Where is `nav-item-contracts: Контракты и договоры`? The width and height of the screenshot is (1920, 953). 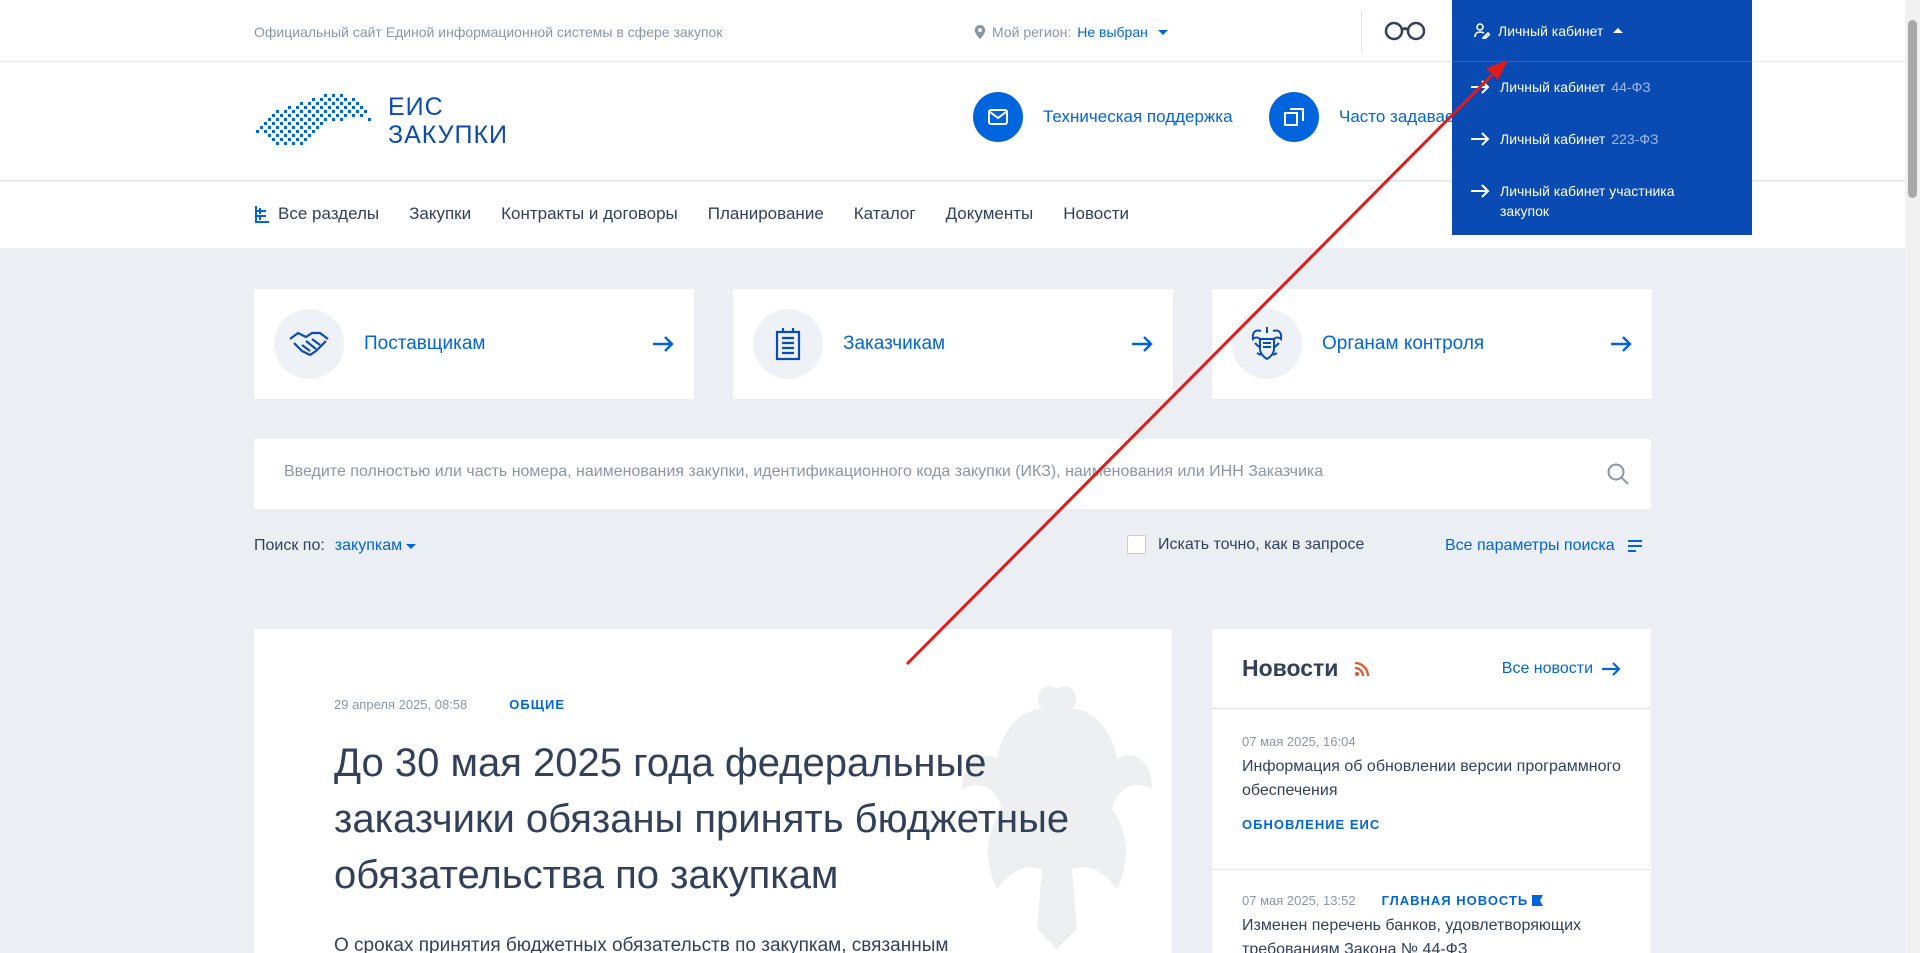
nav-item-contracts: Контракты и договоры is located at coordinates (589, 214).